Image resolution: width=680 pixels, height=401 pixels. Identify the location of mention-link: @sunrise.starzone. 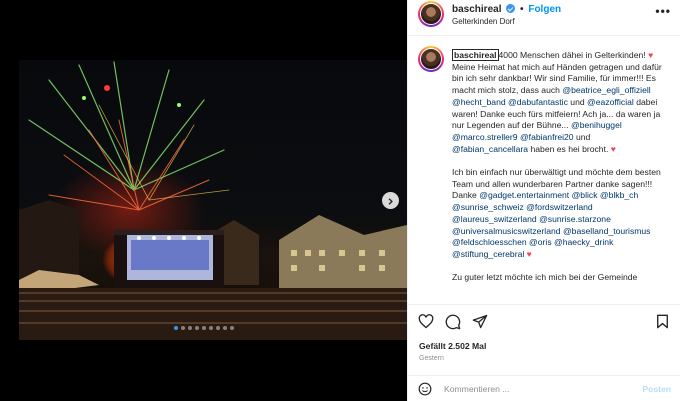
(575, 219).